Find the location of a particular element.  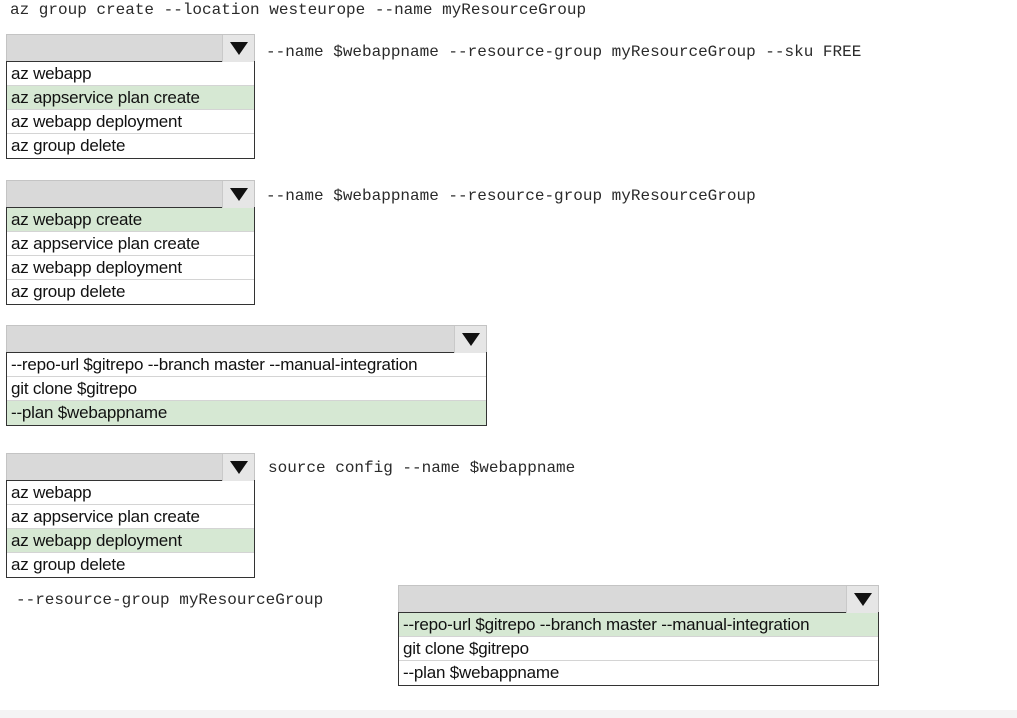

dropdown-4-option: az webapp is located at coordinates (130, 493).